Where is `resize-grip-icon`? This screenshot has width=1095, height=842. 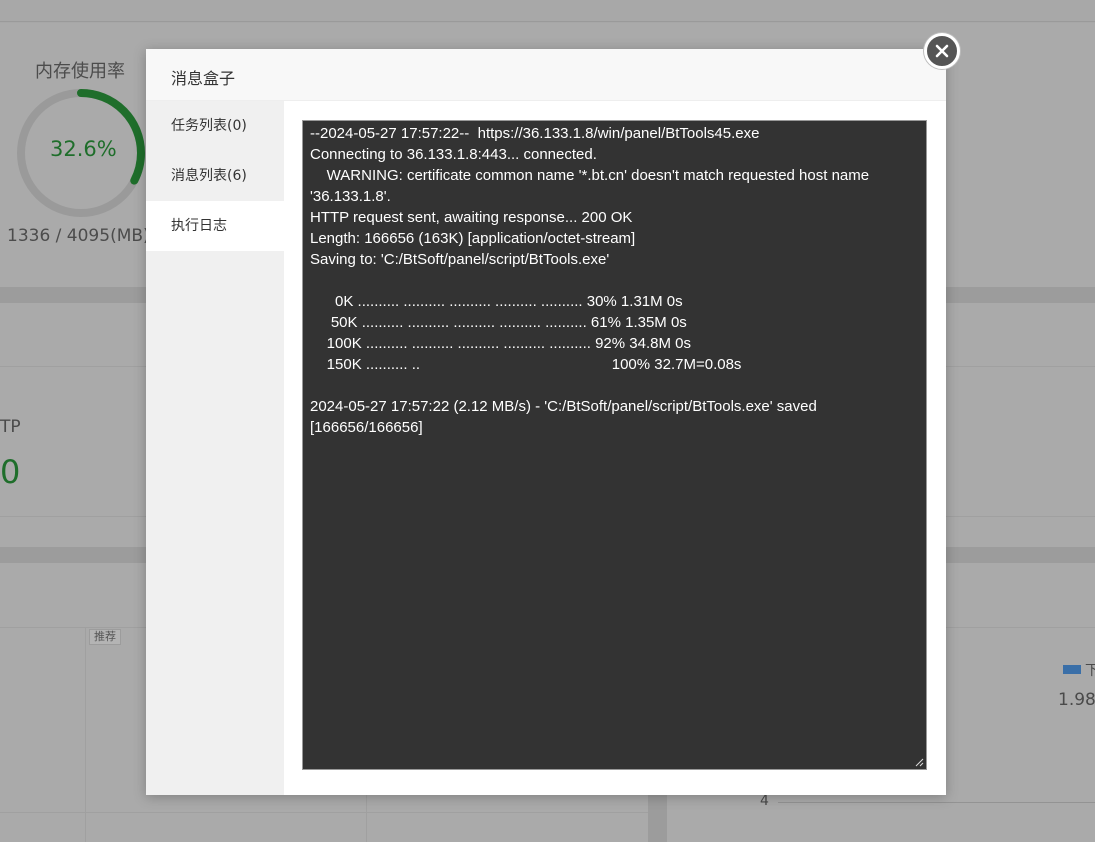 resize-grip-icon is located at coordinates (919, 762).